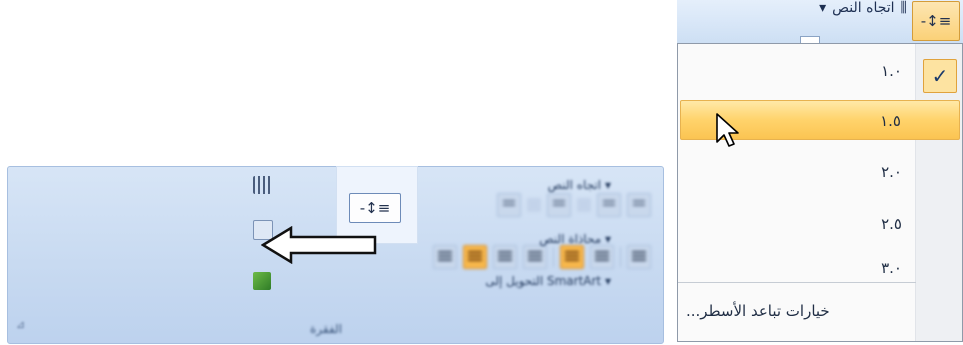 The height and width of the screenshot is (345, 963). Describe the element at coordinates (570, 239) in the screenshot. I see `align-text-label: محاذاة النص` at that location.